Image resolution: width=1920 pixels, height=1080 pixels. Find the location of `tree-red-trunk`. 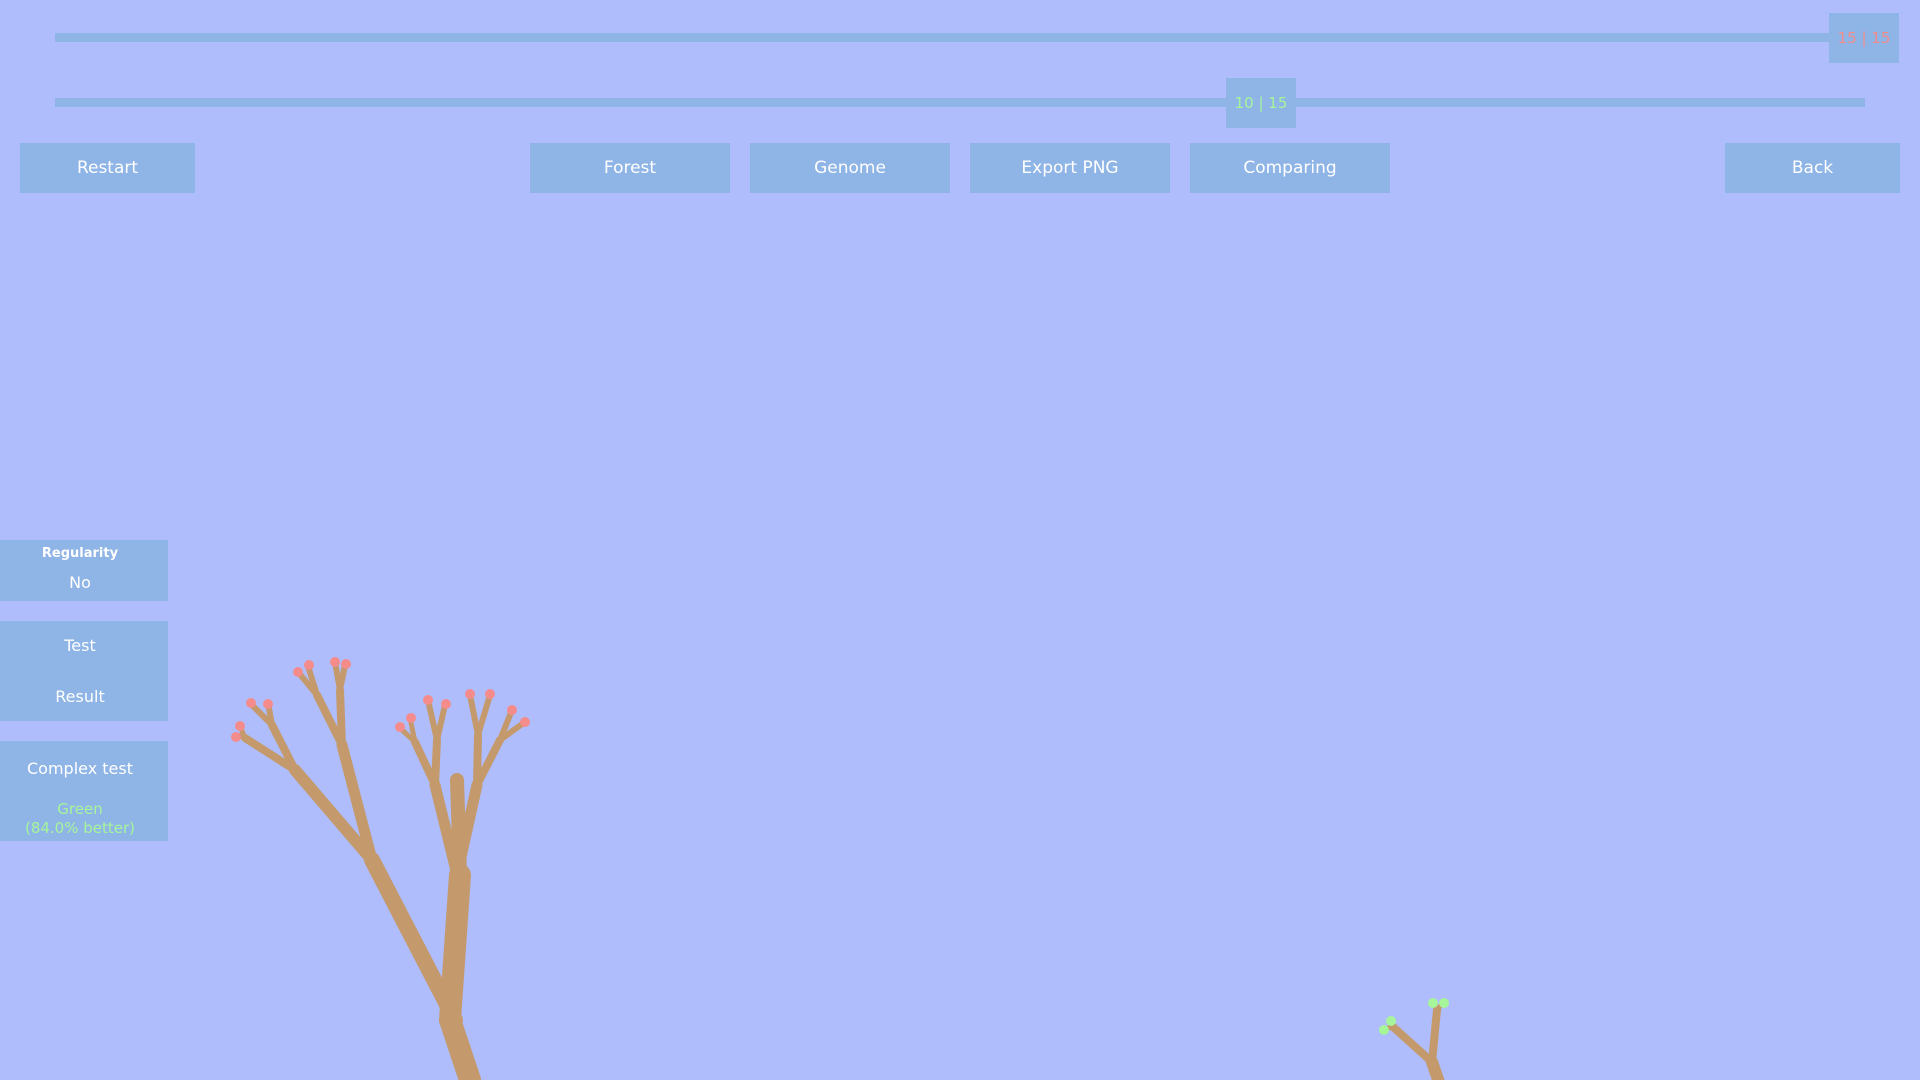

tree-red-trunk is located at coordinates (459, 972).